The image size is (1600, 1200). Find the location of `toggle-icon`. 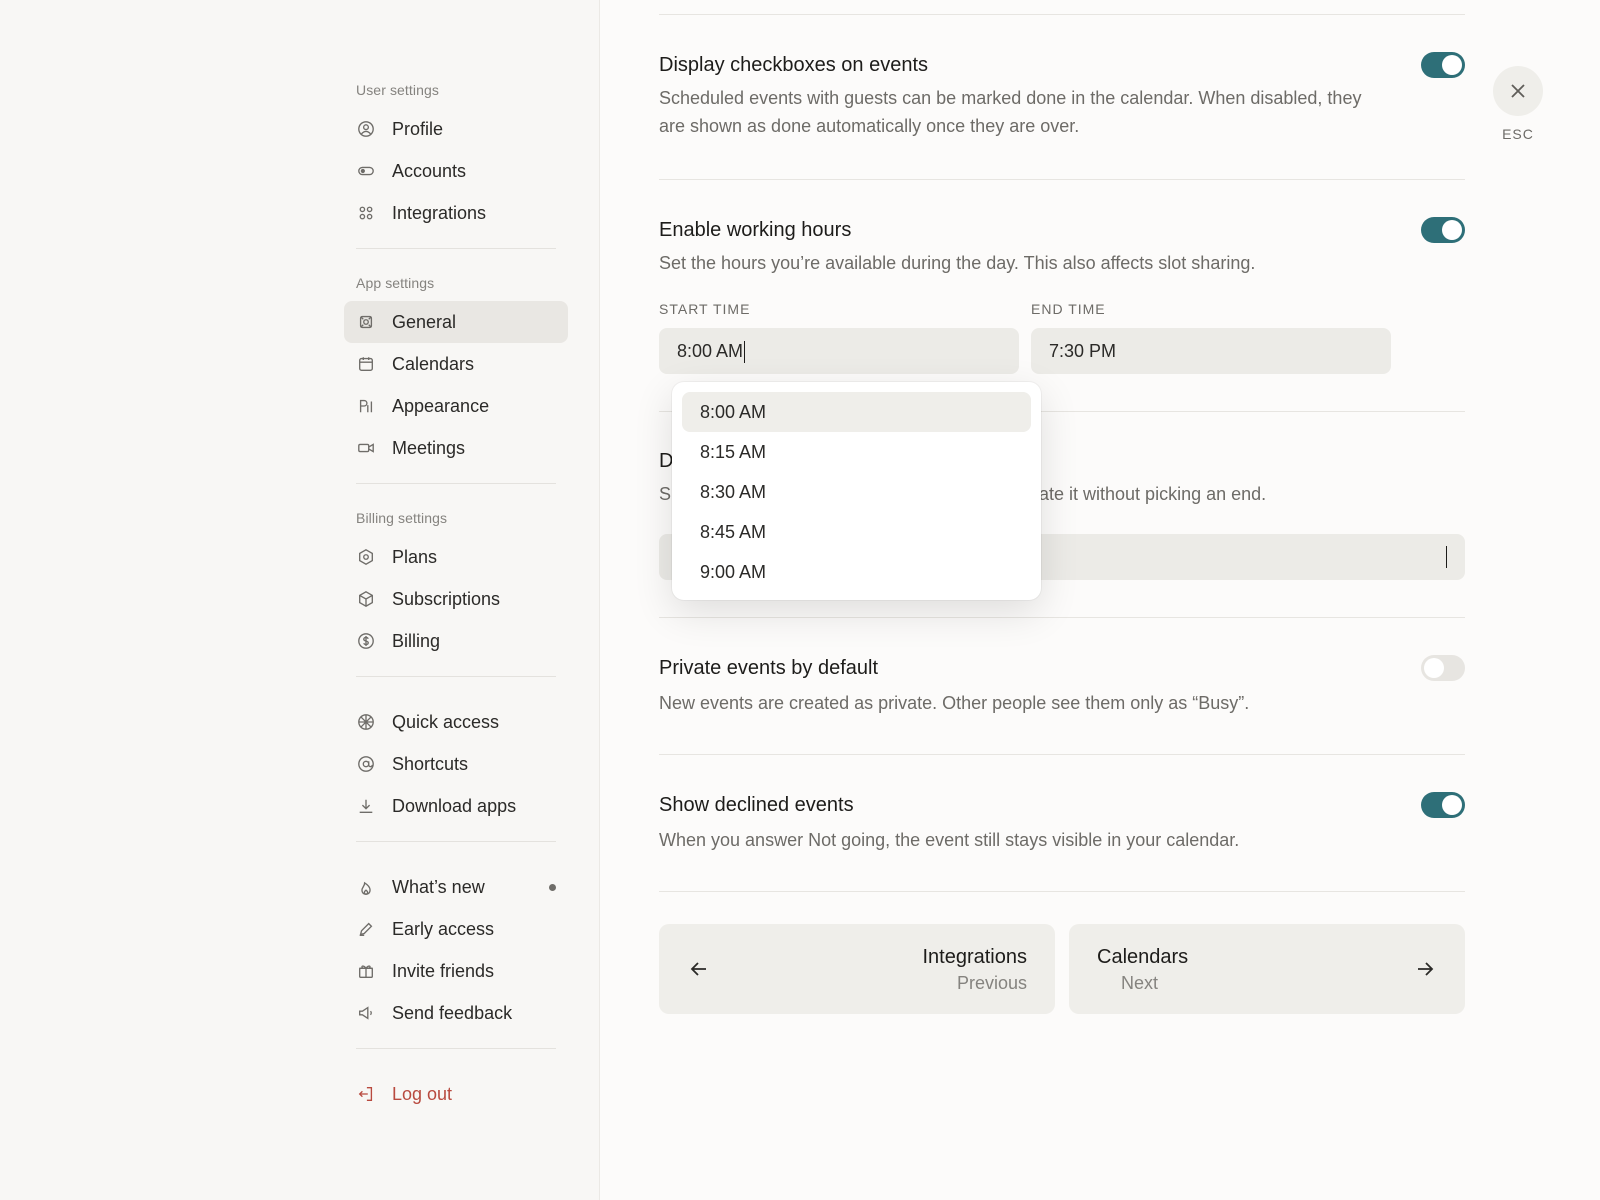

toggle-icon is located at coordinates (366, 171).